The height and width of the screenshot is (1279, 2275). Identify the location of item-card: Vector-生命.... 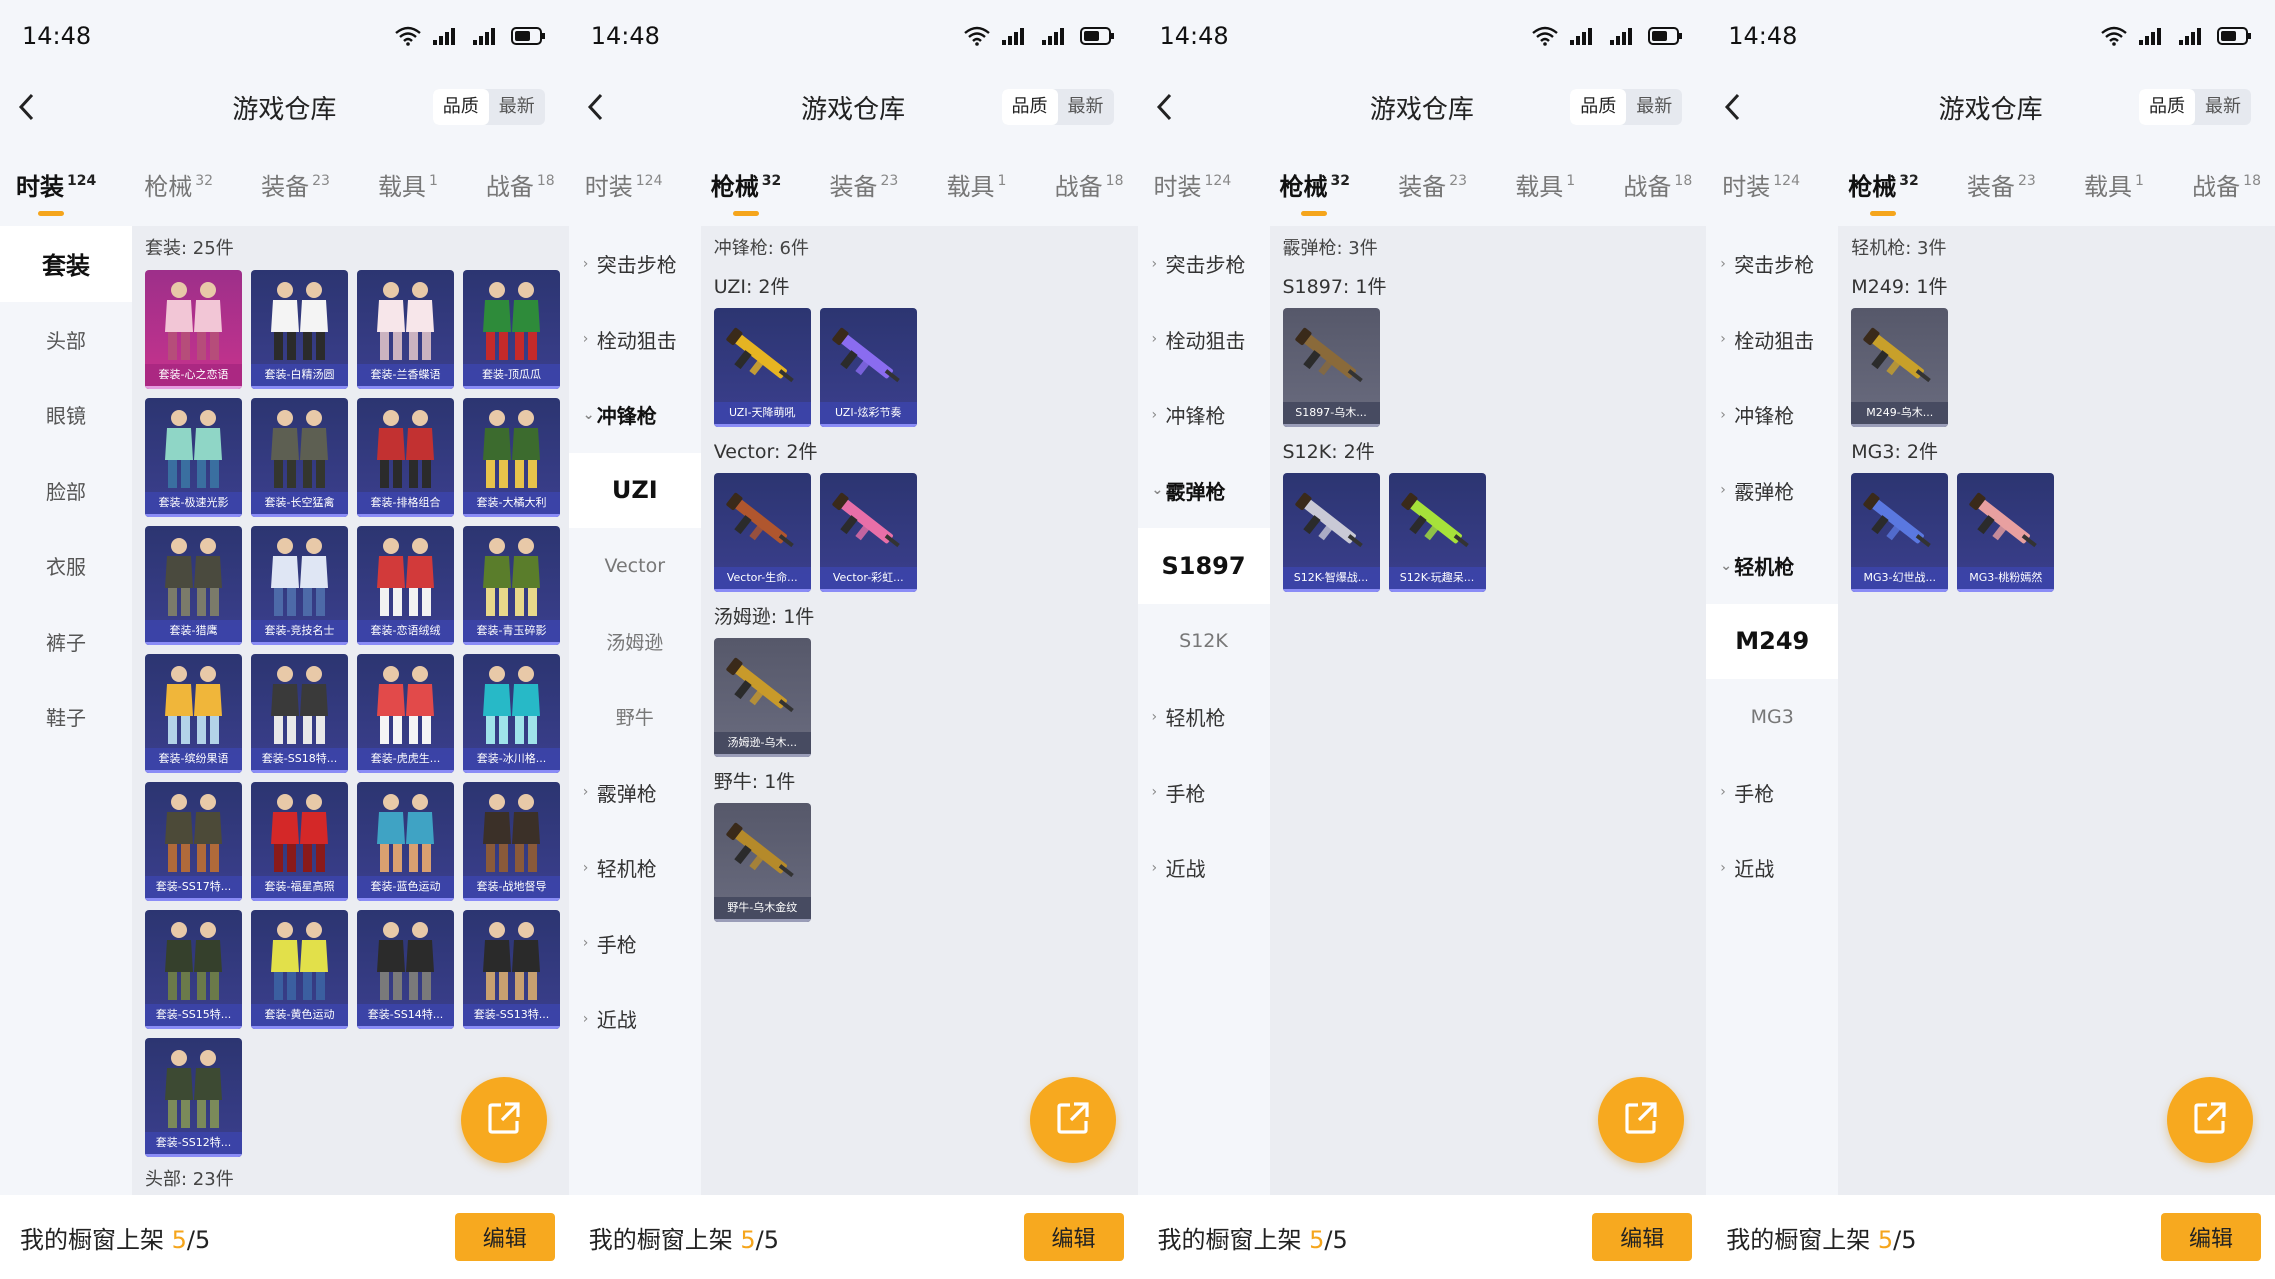
(762, 532).